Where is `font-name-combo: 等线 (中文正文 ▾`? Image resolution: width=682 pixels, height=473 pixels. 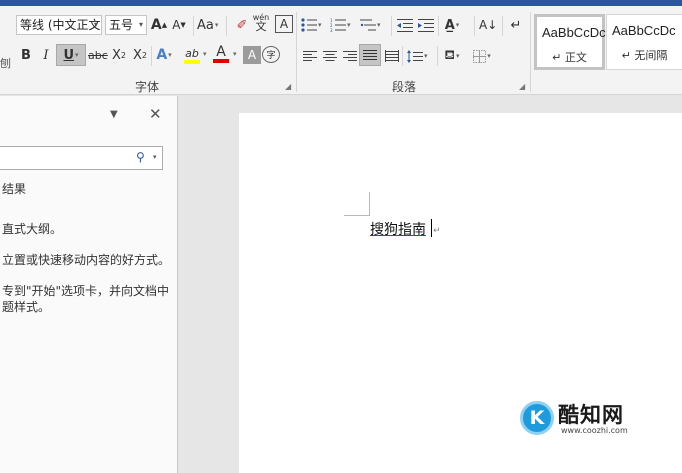 font-name-combo: 等线 (中文正文 ▾ is located at coordinates (59, 25).